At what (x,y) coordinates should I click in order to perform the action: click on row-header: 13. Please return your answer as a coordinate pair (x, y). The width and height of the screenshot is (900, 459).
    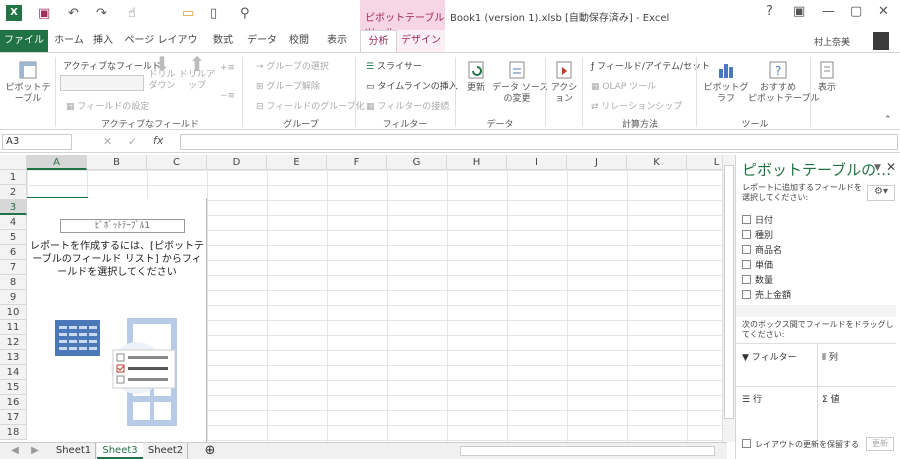
    Looking at the image, I should click on (13, 357).